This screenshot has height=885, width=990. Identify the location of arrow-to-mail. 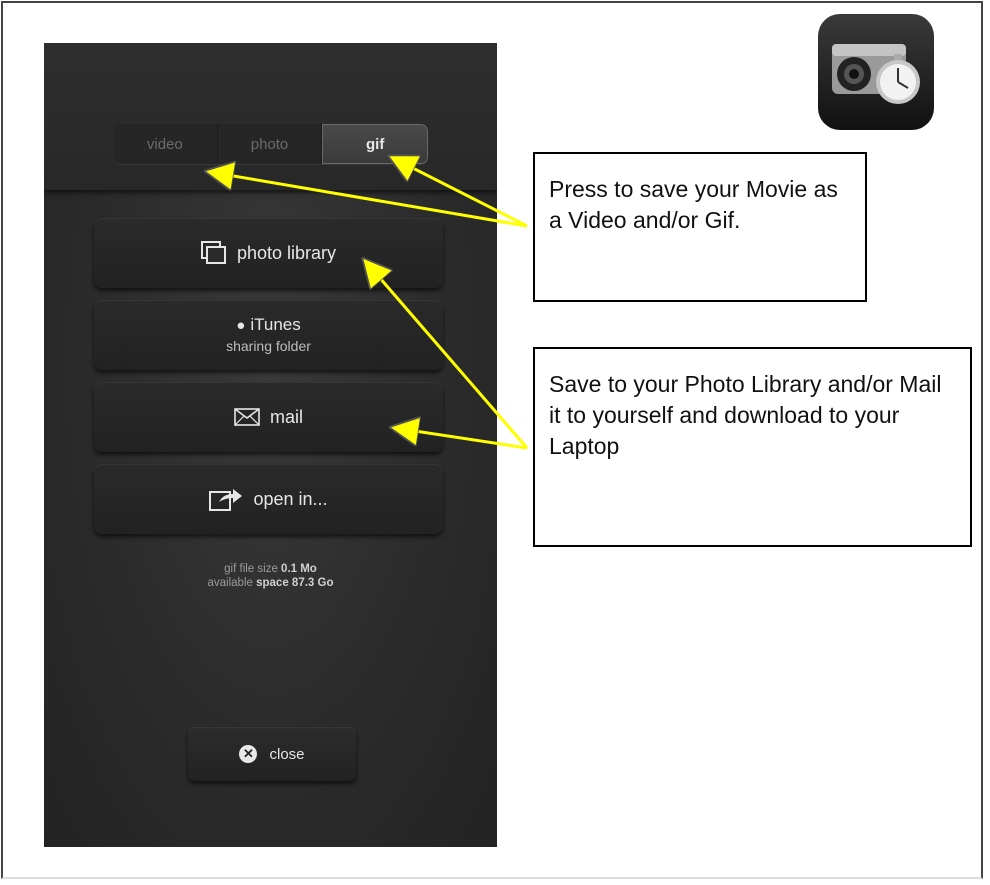
(461, 439).